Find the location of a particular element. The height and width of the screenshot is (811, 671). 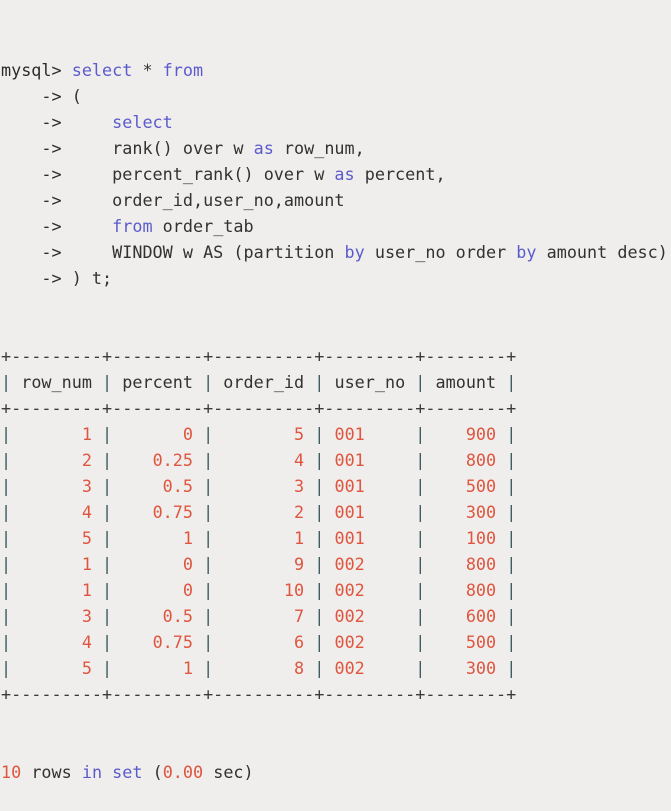

table-row: | 3 | 0.5 | 7 | 002 | 600 | is located at coordinates (335, 616).